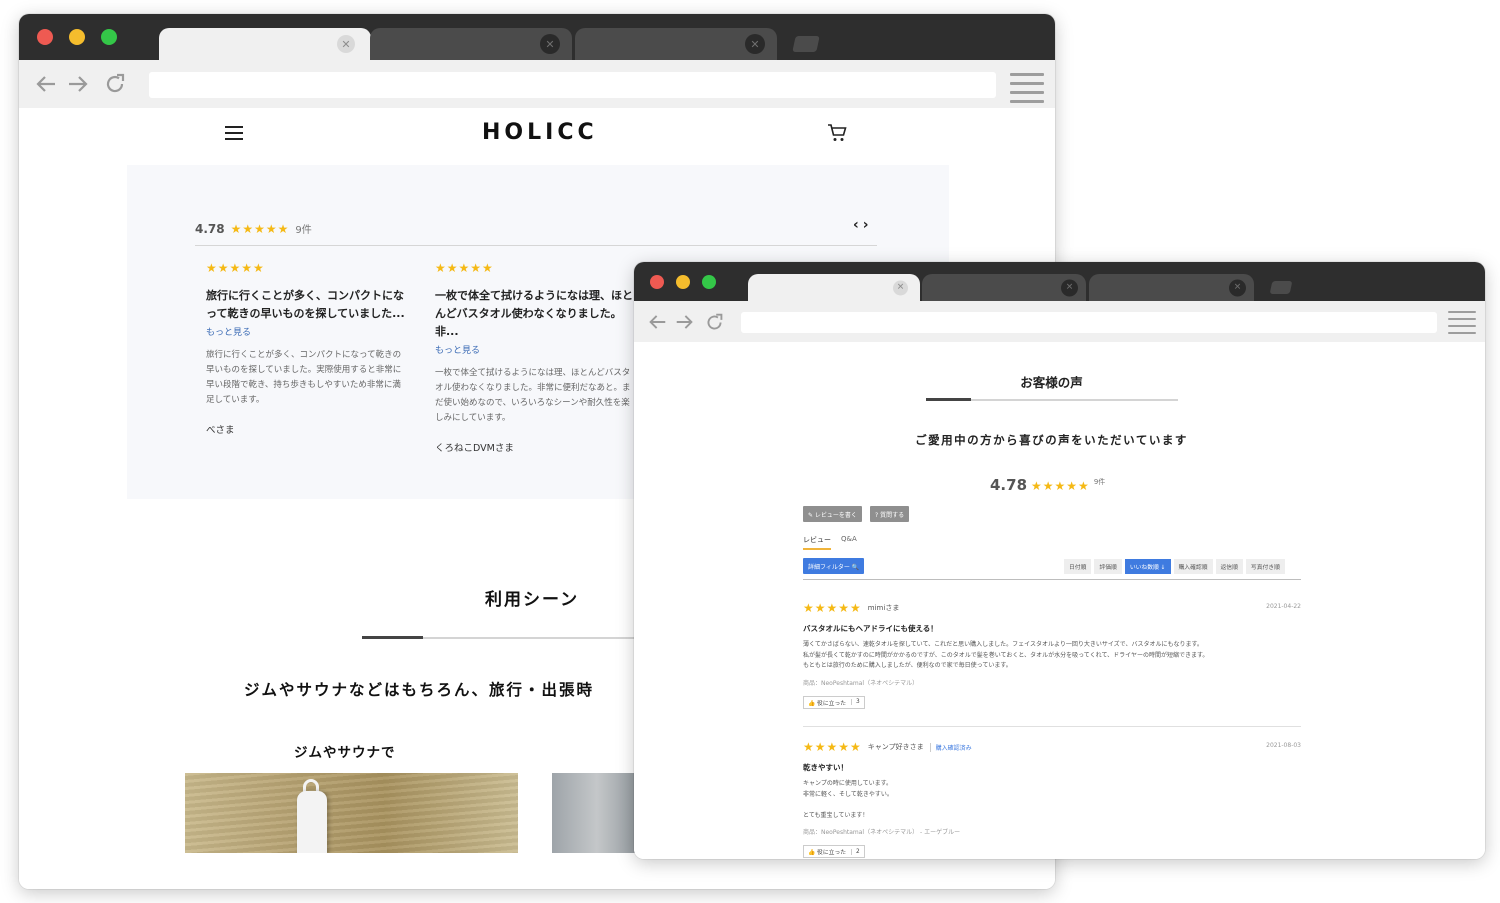 Image resolution: width=1500 pixels, height=903 pixels. Describe the element at coordinates (419, 690) in the screenshot. I see `usage-scene-subtitle: ジムやサウナなどはもちろん、旅行・出張時` at that location.